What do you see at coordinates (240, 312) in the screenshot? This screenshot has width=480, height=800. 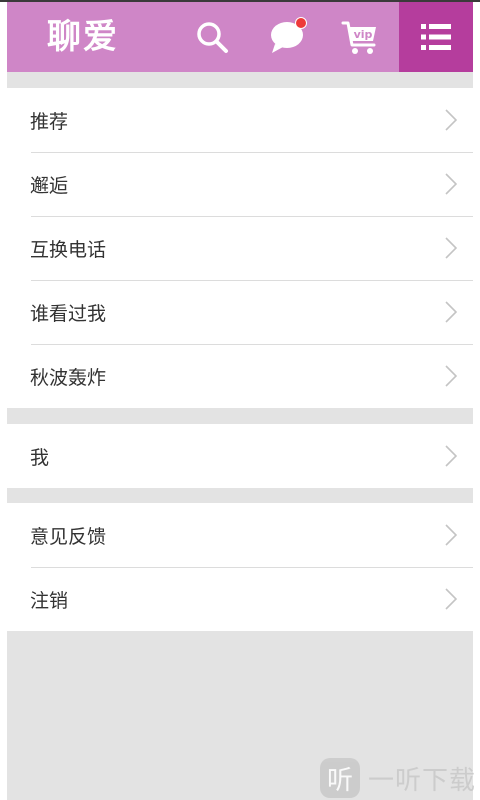 I see `menu-item-visitors: 谁看过我` at bounding box center [240, 312].